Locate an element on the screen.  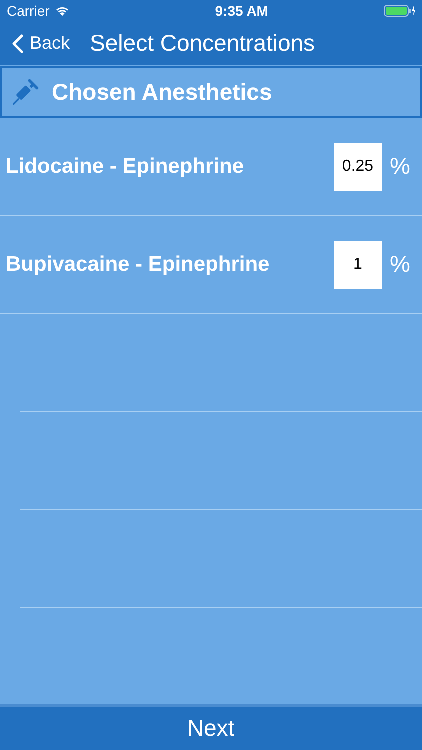
drug-name: Bupivacaine - Epinephrine is located at coordinates (138, 264).